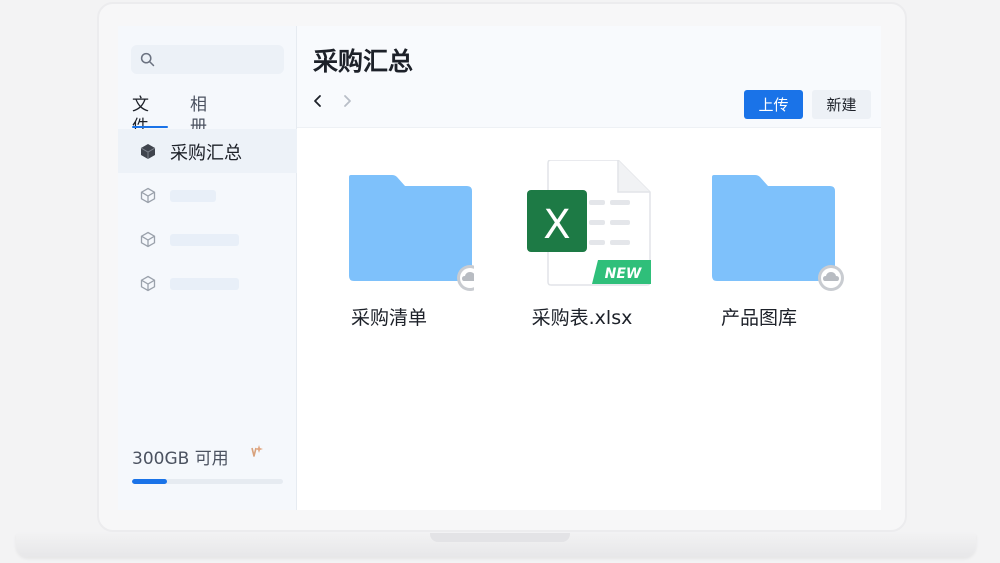  What do you see at coordinates (623, 274) in the screenshot?
I see `new-badge: NEW` at bounding box center [623, 274].